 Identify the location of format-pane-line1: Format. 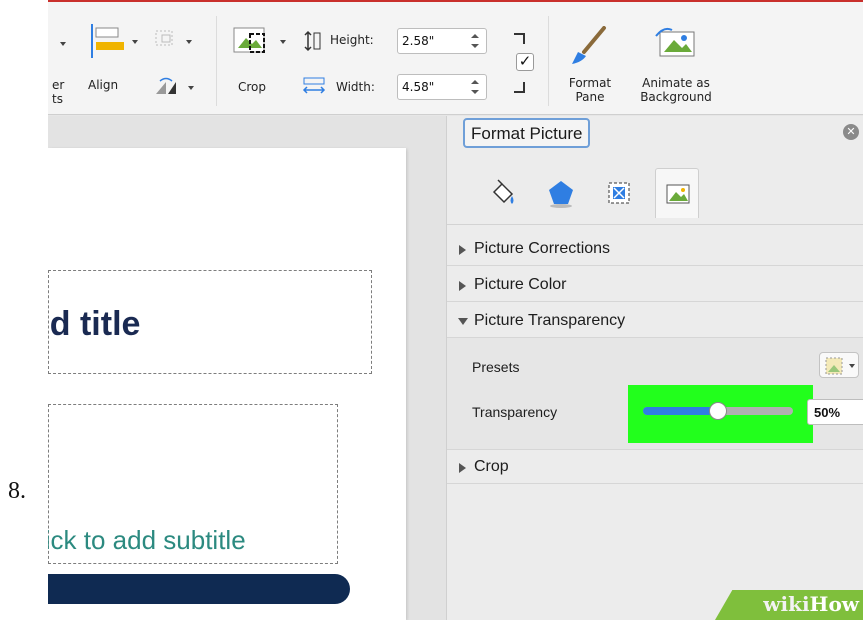
(590, 83).